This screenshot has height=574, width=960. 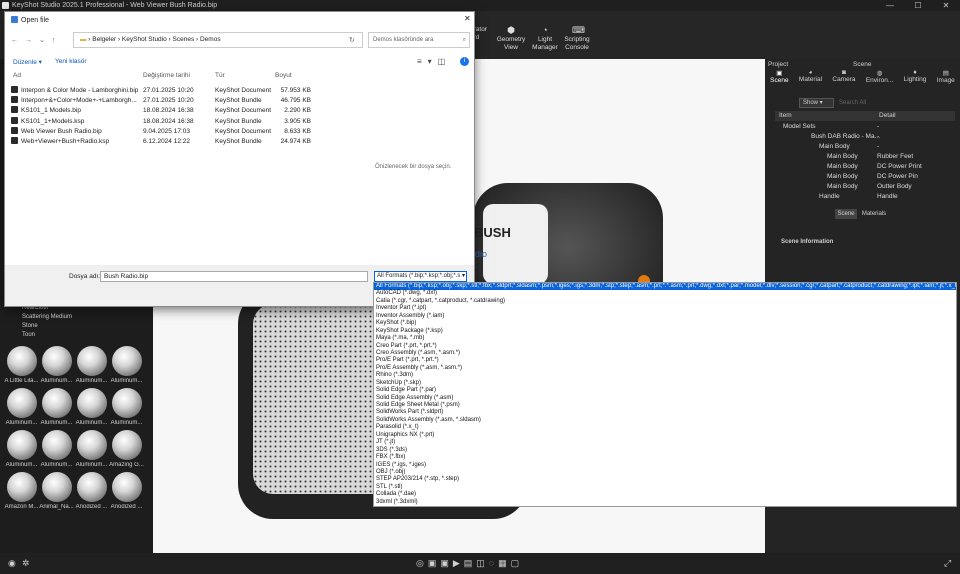 I want to click on view-options: ≡▾◫, so click(x=434, y=61).